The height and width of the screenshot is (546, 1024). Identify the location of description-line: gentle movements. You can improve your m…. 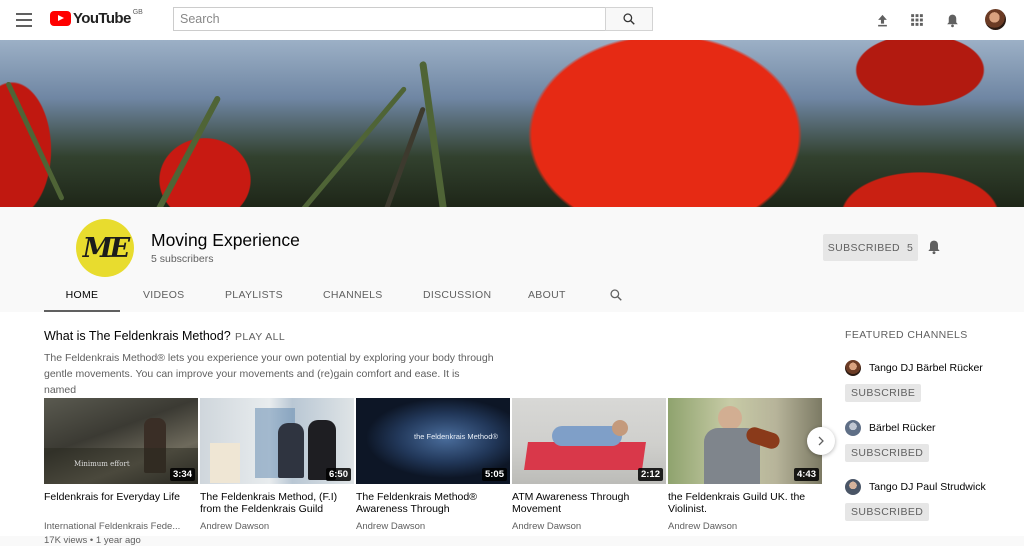
(252, 382).